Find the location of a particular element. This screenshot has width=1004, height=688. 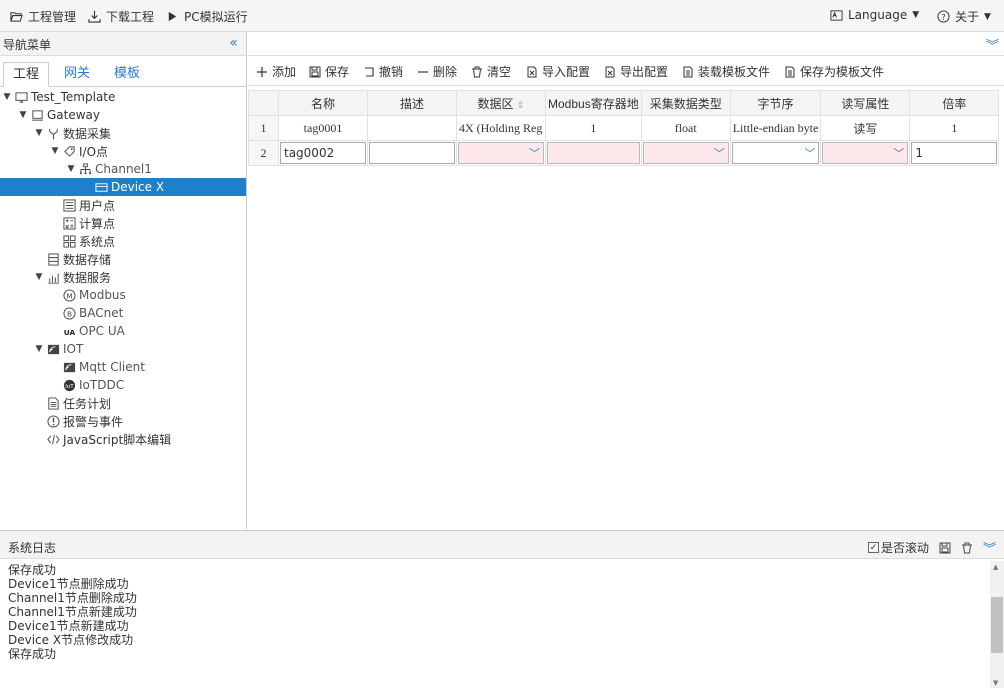

tab-gateway: 网关 is located at coordinates (77, 74).